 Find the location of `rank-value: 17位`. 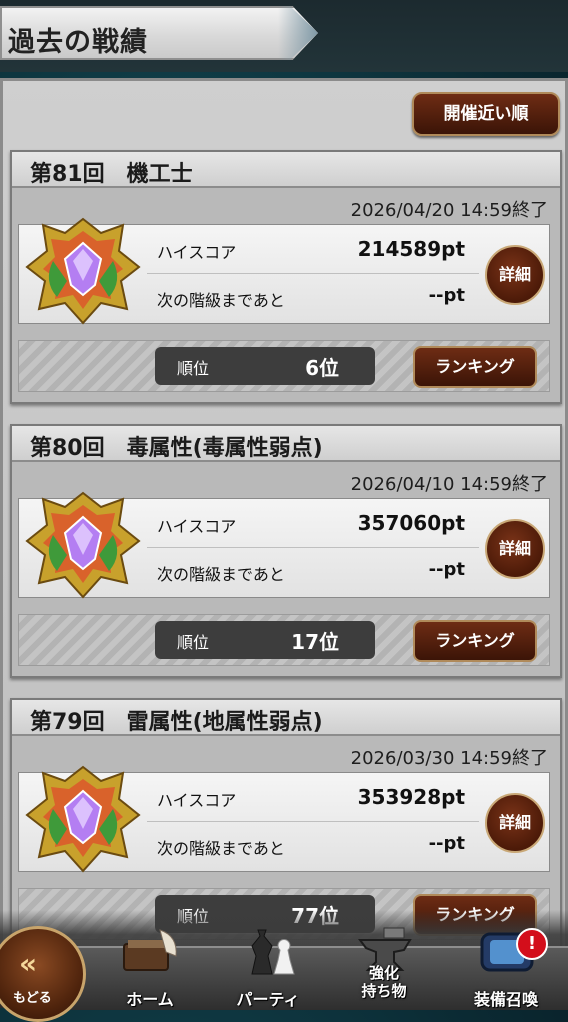

rank-value: 17位 is located at coordinates (315, 642).